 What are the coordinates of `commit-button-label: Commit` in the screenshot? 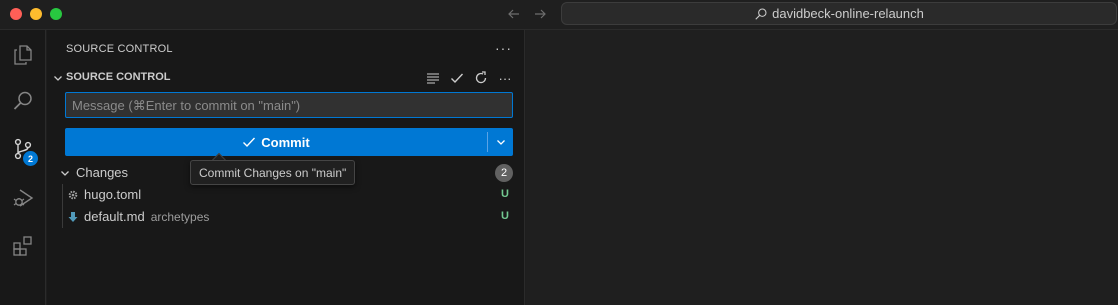 It's located at (285, 142).